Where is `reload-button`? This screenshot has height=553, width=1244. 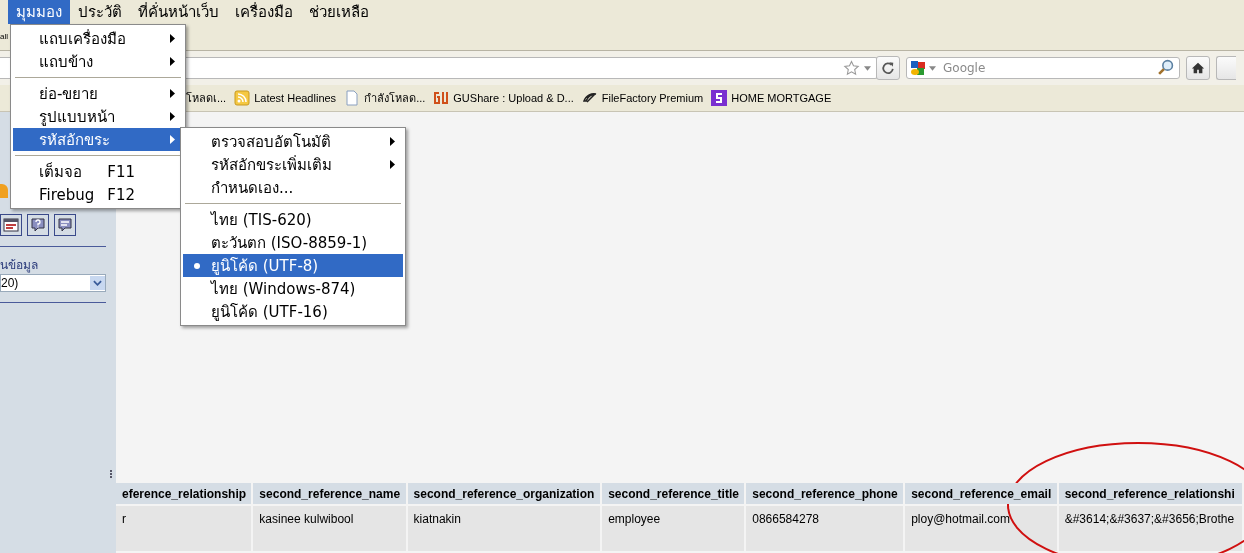
reload-button is located at coordinates (888, 68).